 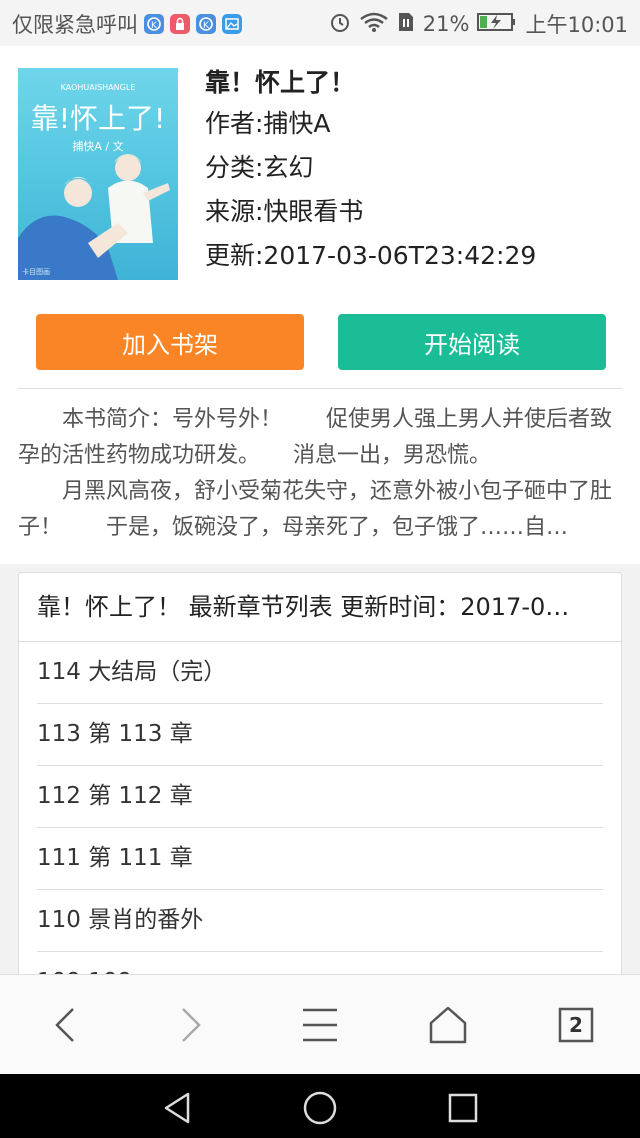 I want to click on book-author: 作者:捕快A, so click(x=268, y=123).